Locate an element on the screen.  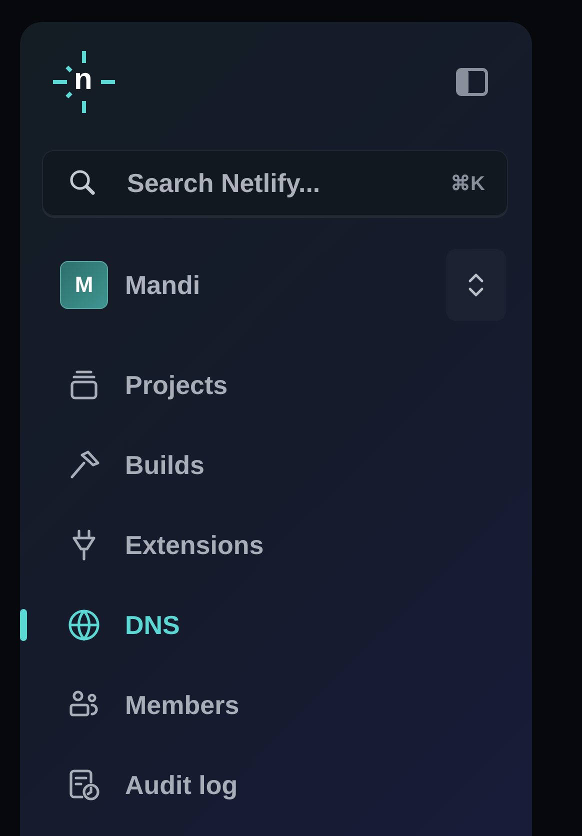
team-avatar: M is located at coordinates (84, 285).